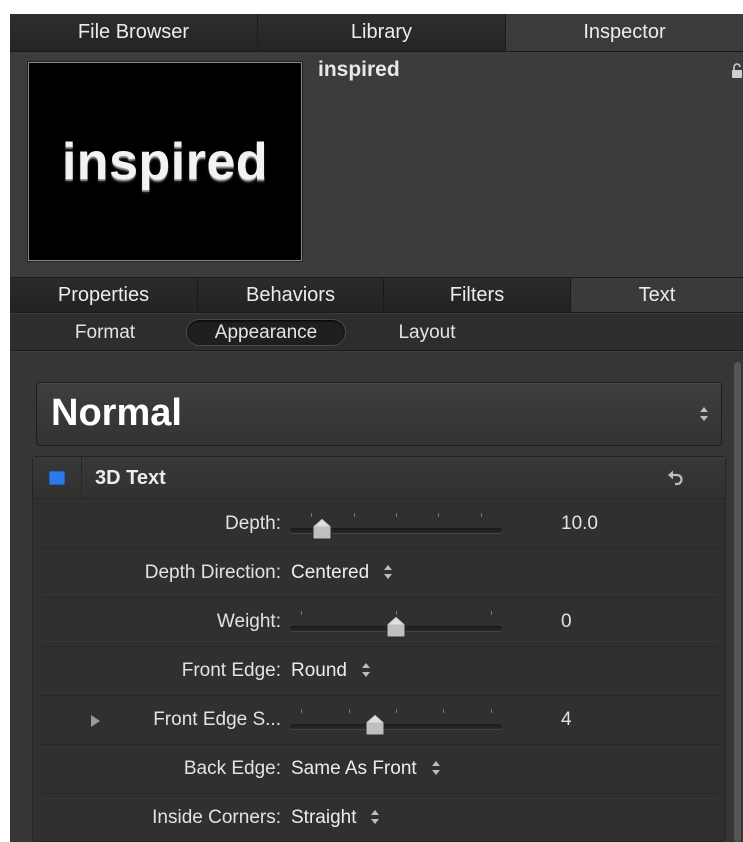  I want to click on inside-corners-value: Straight, so click(324, 817).